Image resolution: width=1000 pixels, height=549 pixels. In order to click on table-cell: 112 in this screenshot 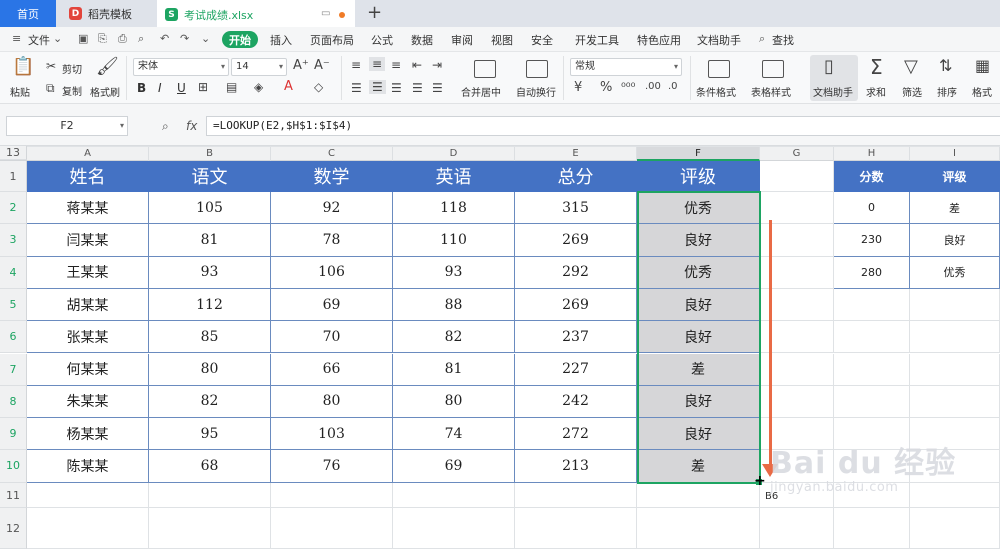, I will do `click(210, 305)`.